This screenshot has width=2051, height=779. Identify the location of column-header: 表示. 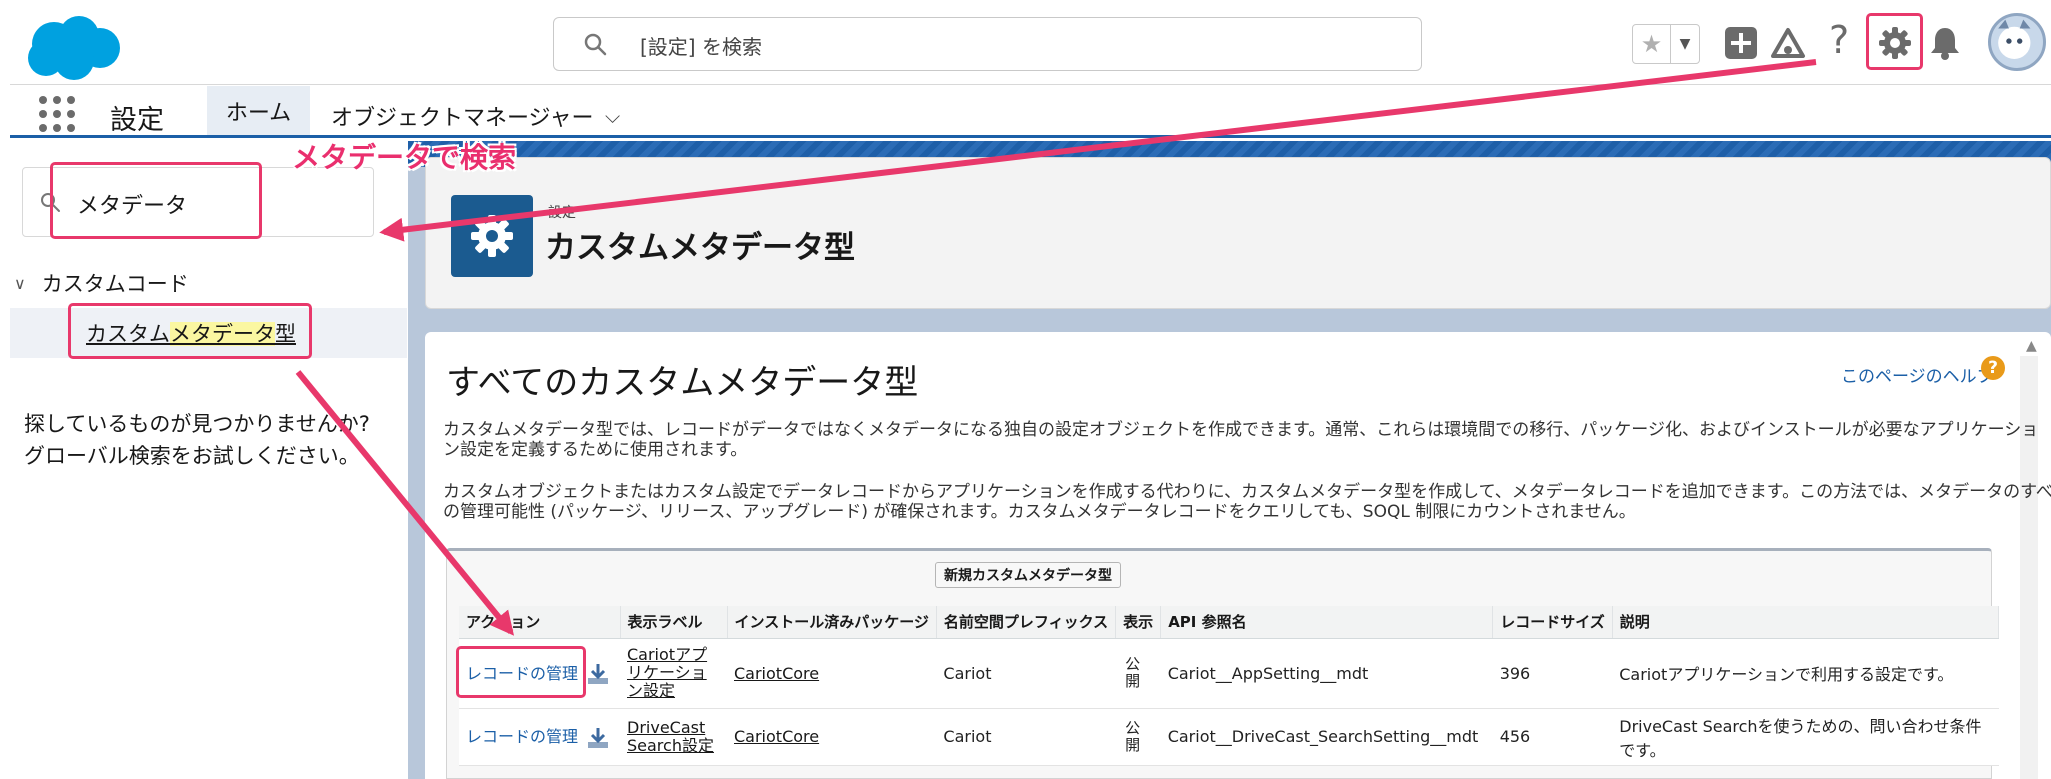
(1138, 622).